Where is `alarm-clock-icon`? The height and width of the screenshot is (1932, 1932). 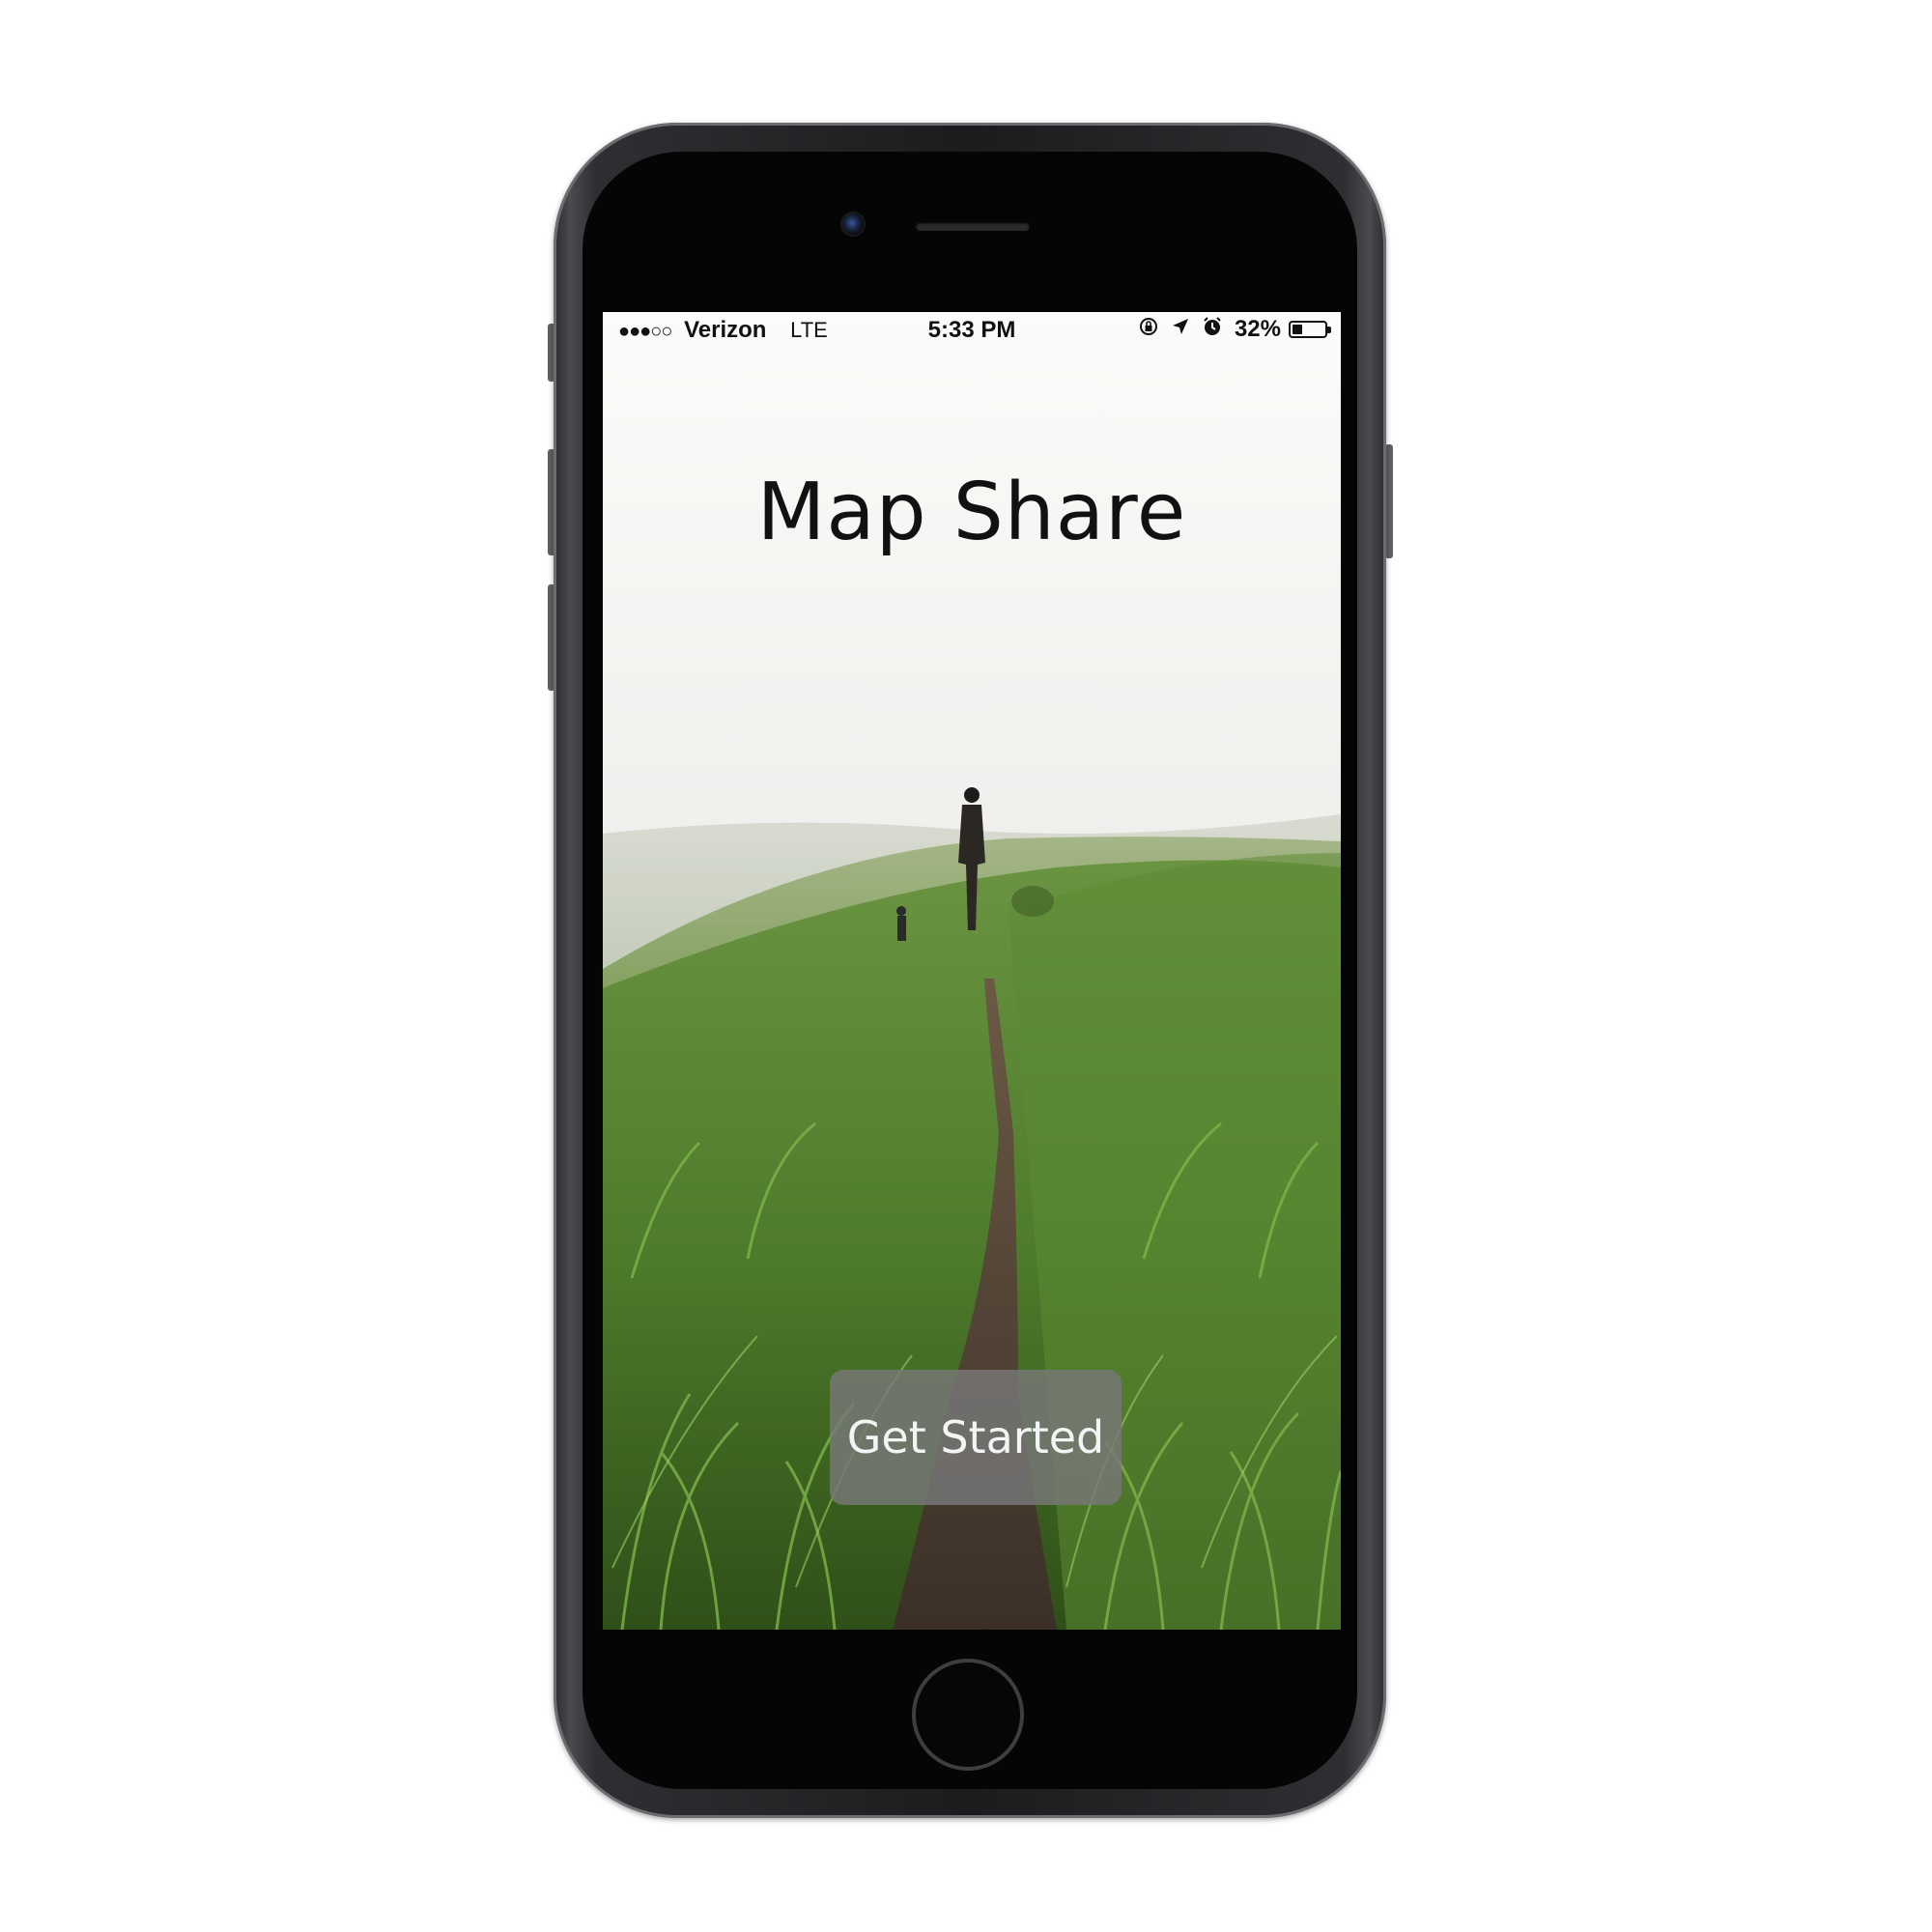
alarm-clock-icon is located at coordinates (1212, 329).